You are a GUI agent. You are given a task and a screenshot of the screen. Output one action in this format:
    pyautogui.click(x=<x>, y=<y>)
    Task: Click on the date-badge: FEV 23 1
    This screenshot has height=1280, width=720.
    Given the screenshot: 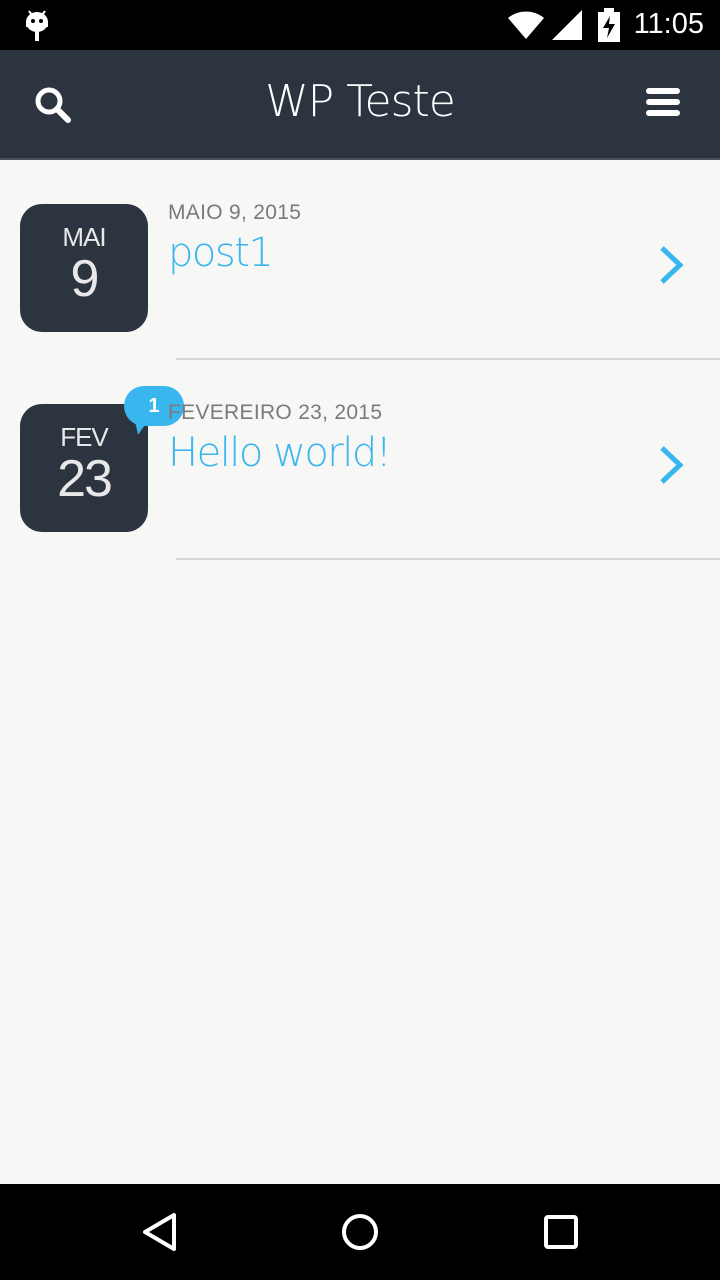 What is the action you would take?
    pyautogui.click(x=102, y=459)
    